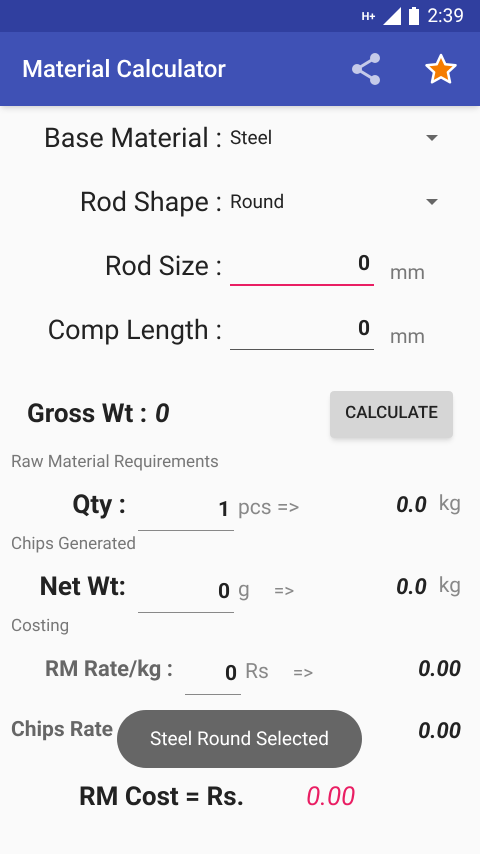  Describe the element at coordinates (150, 202) in the screenshot. I see `field-label: Rod Shape :` at that location.